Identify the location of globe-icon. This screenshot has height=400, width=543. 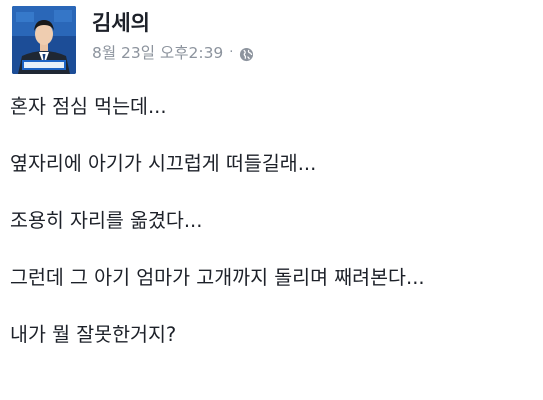
(246, 53).